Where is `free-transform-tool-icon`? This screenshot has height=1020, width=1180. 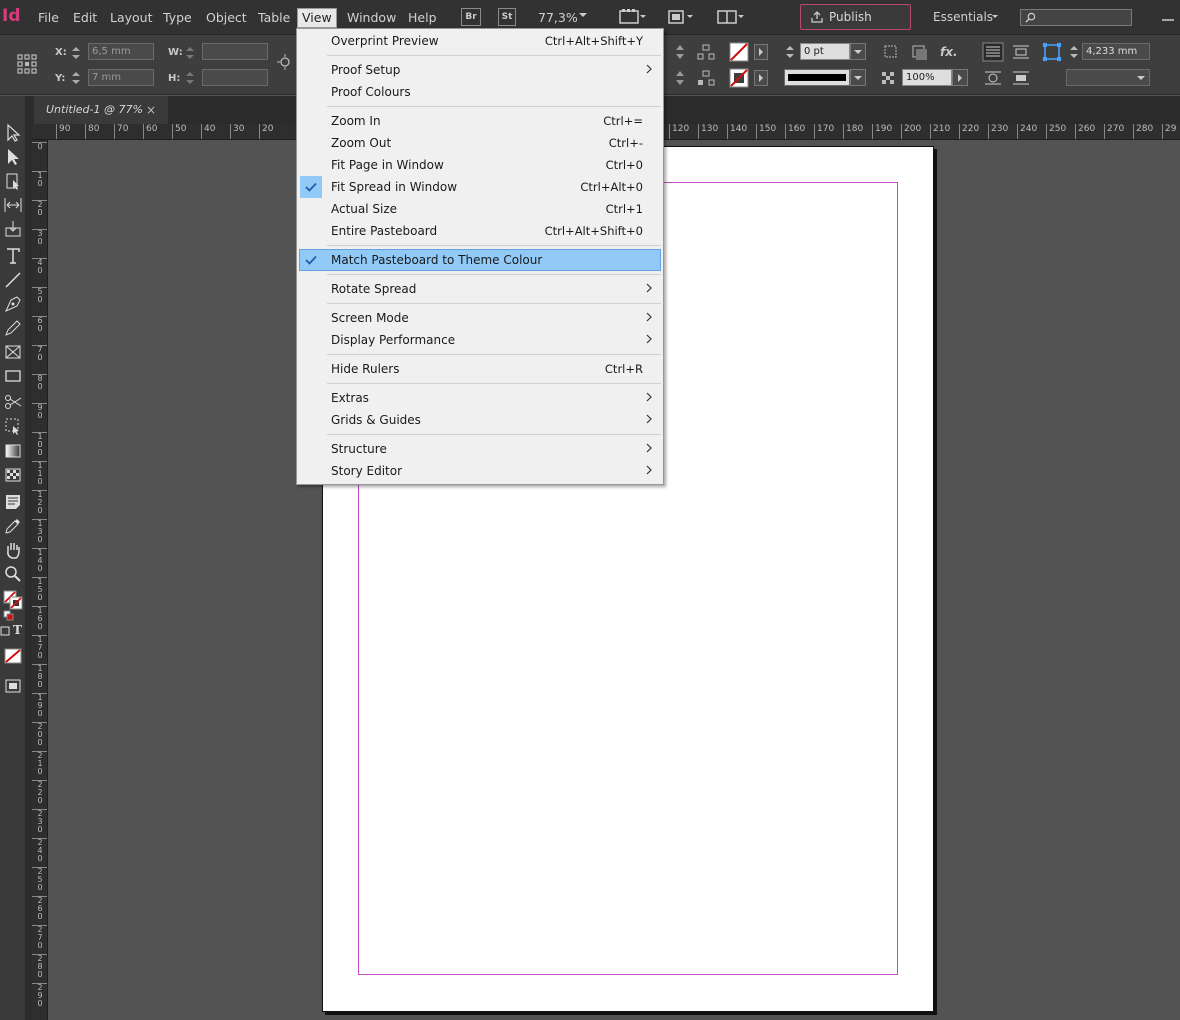 free-transform-tool-icon is located at coordinates (13, 426).